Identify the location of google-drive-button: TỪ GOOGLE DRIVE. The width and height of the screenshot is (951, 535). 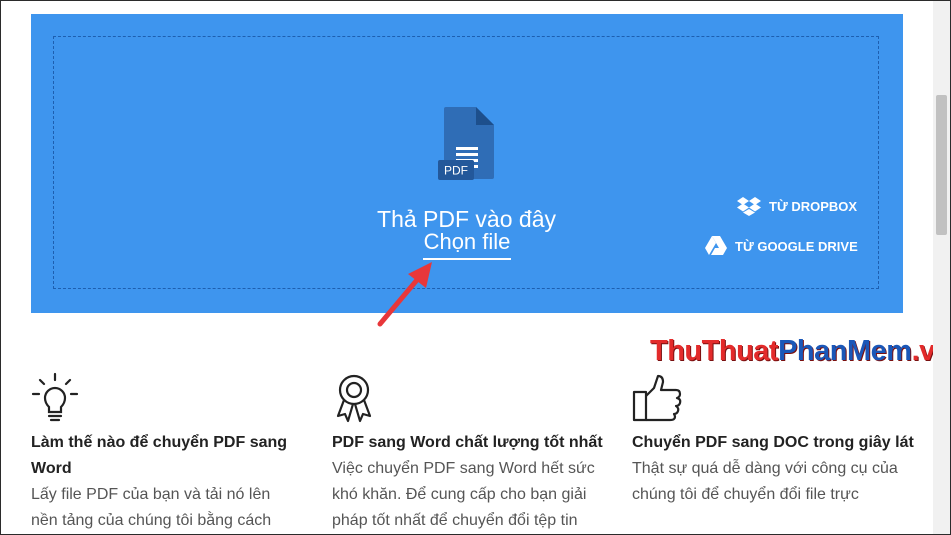
(781, 246).